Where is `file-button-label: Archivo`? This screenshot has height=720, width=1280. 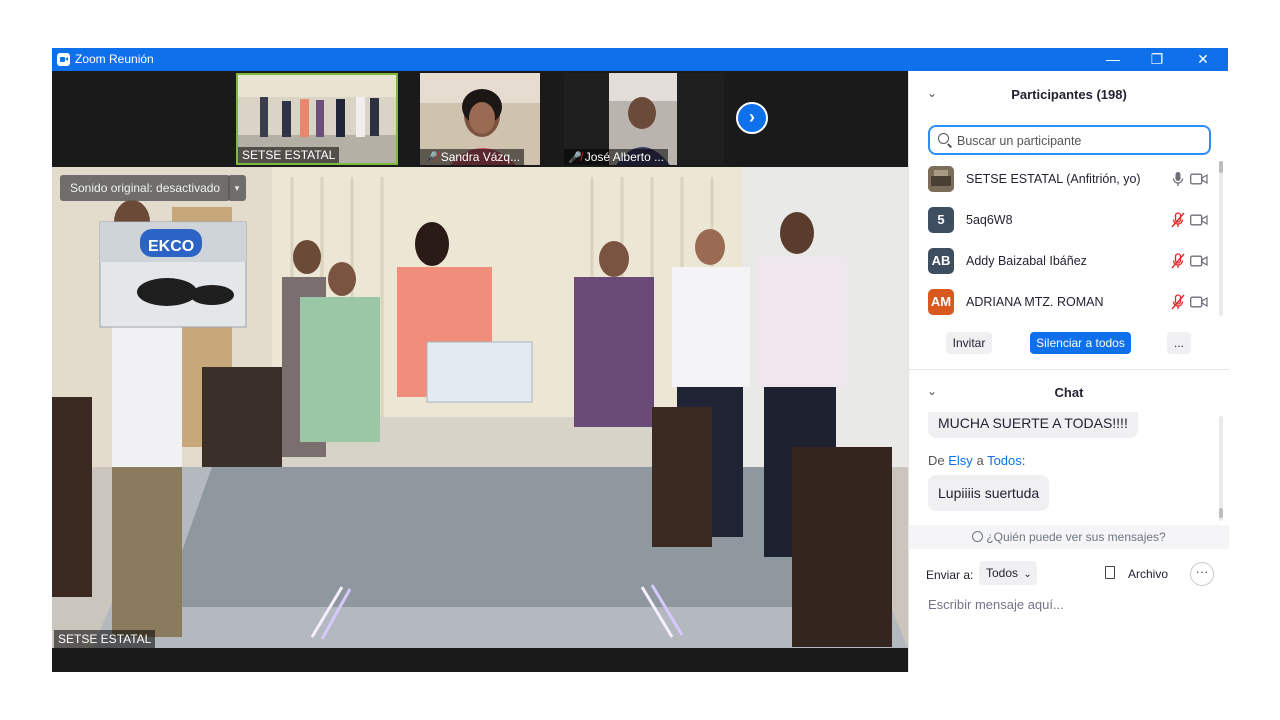 file-button-label: Archivo is located at coordinates (1148, 574).